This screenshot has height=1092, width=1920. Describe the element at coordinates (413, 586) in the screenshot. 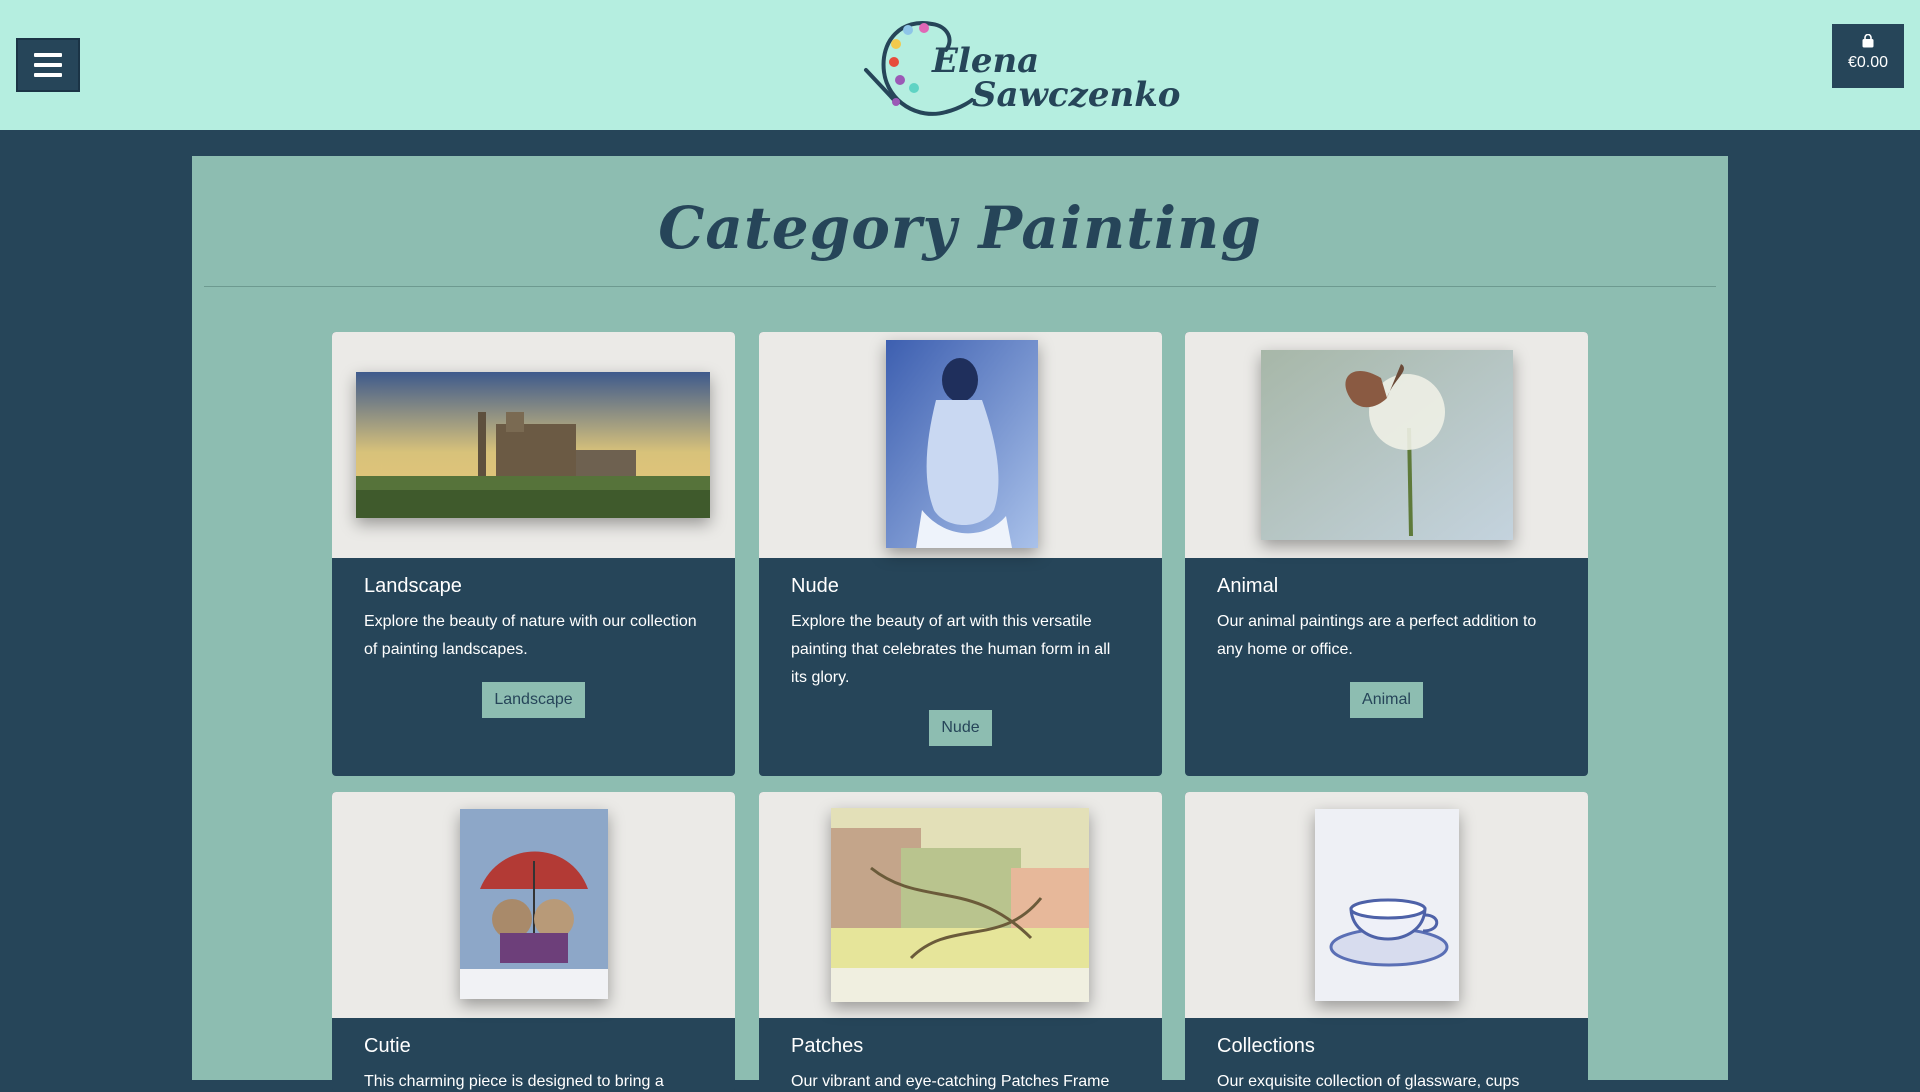

I see `card-title: Landscape` at that location.